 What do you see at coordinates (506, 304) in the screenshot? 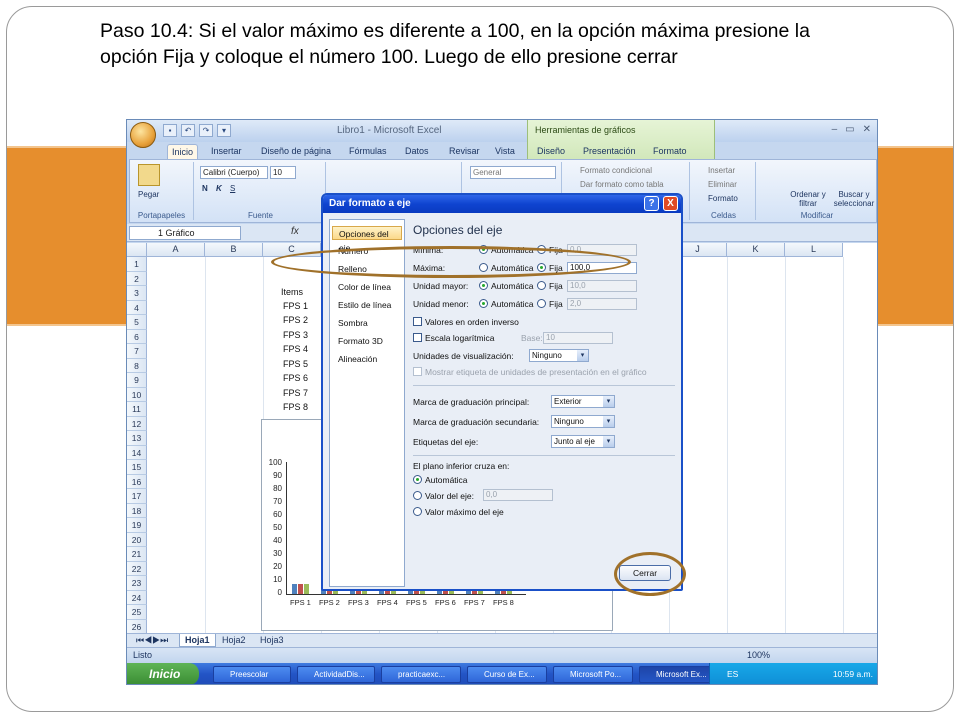
I see `minor-auto-radio: Automática` at bounding box center [506, 304].